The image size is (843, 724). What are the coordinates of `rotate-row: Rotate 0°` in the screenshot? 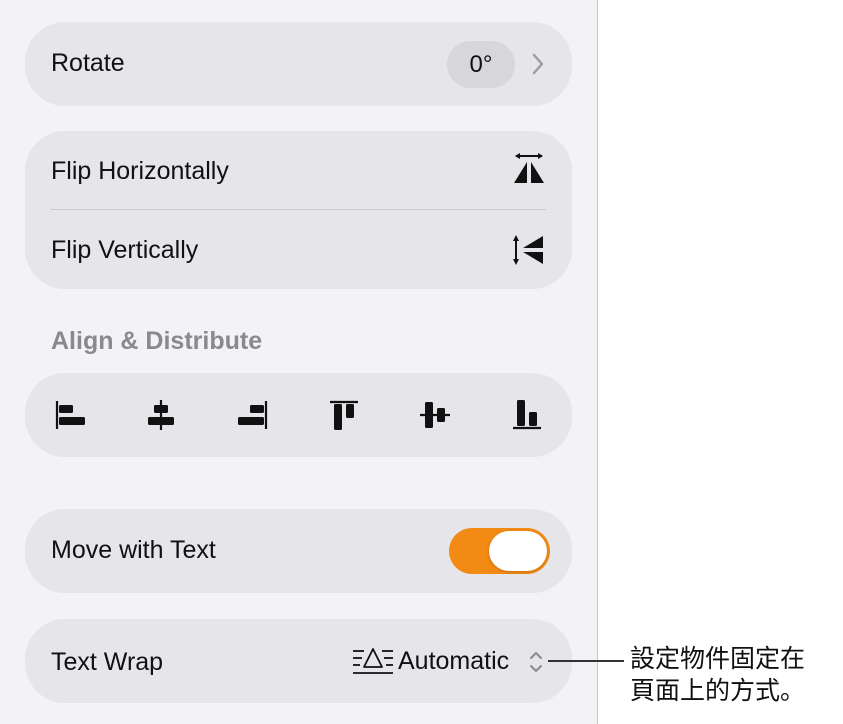 It's located at (298, 64).